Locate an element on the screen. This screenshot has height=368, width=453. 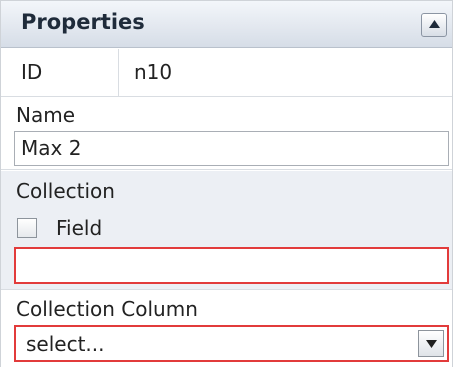
id-row: ID n10 is located at coordinates (226, 73).